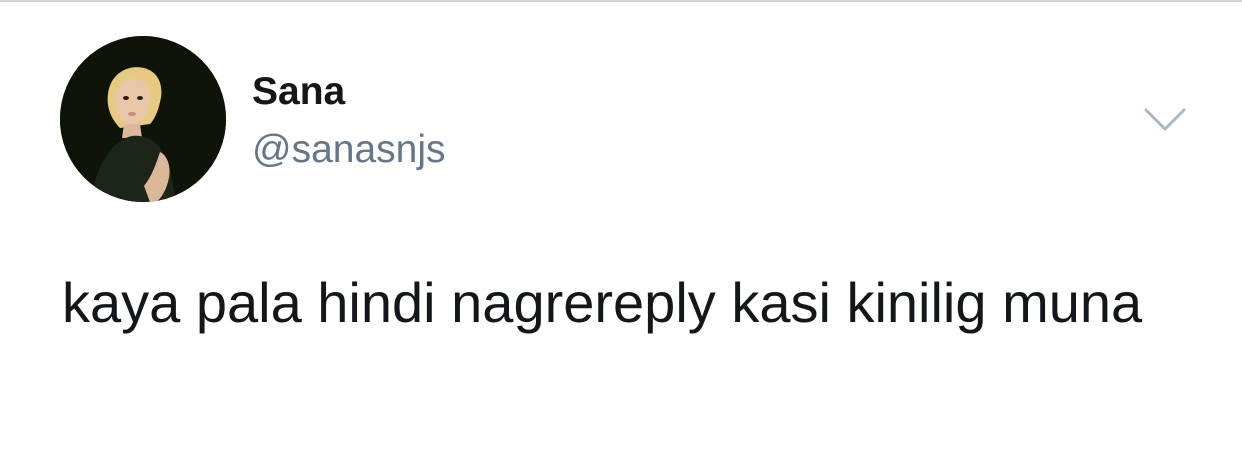  What do you see at coordinates (621, 1) in the screenshot?
I see `top-divider` at bounding box center [621, 1].